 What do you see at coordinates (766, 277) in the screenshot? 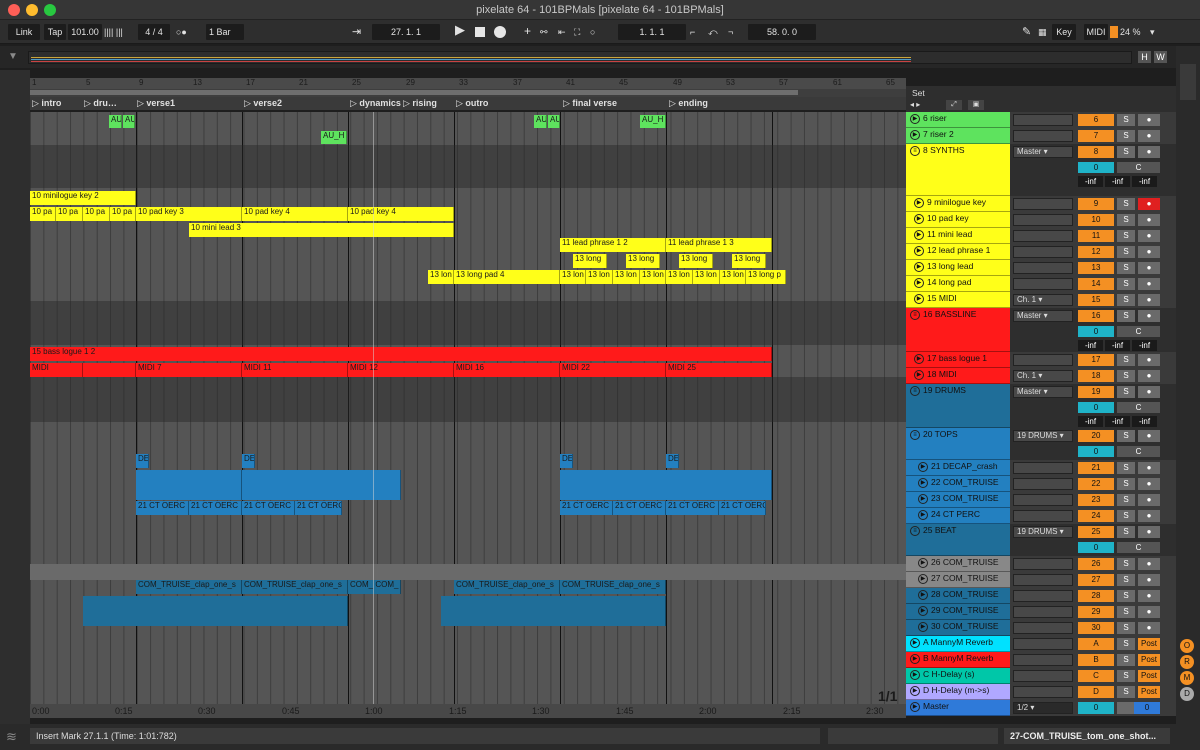
I see `clip: 13 long p` at bounding box center [766, 277].